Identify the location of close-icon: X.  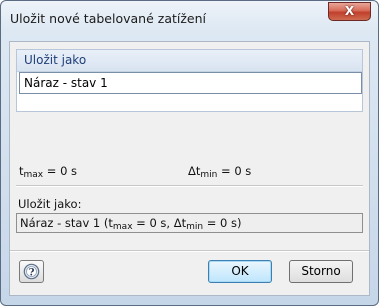
(349, 11).